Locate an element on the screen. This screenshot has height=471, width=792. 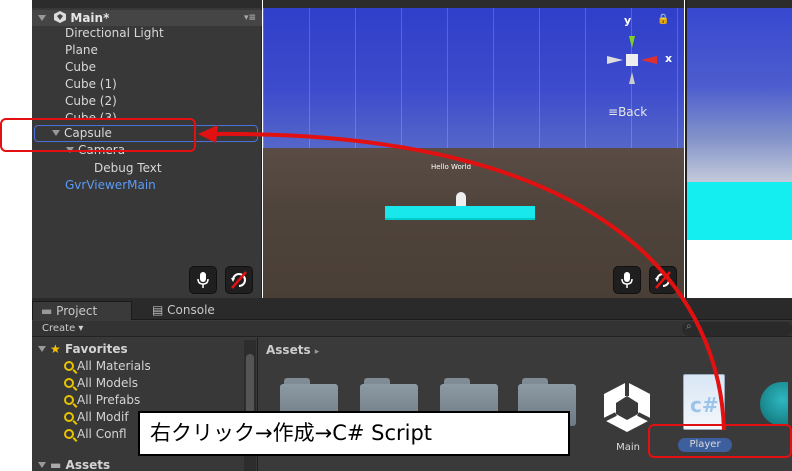
instruction-caption: 右クリック→作成→C# Script is located at coordinates (354, 433).